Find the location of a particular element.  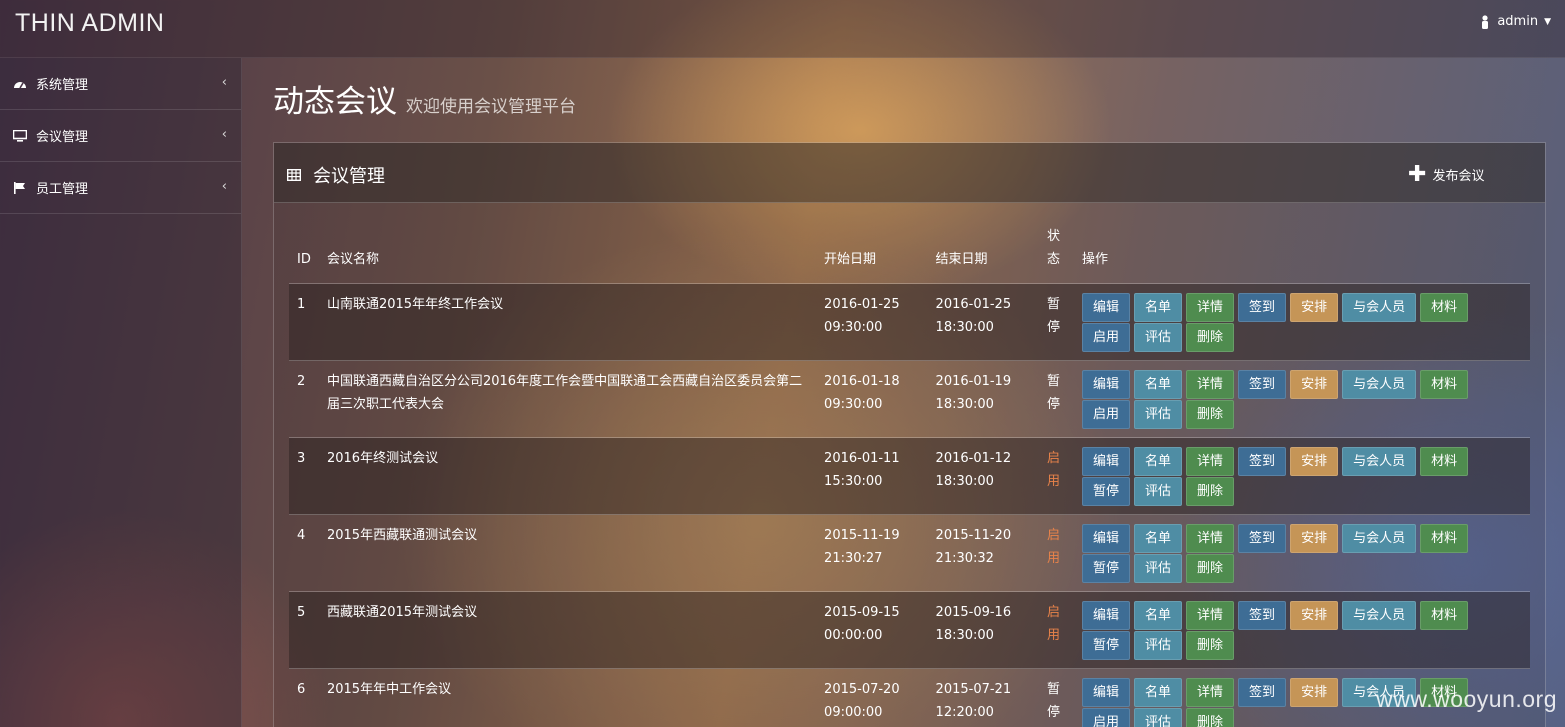

cell-id: 5 is located at coordinates (304, 630).